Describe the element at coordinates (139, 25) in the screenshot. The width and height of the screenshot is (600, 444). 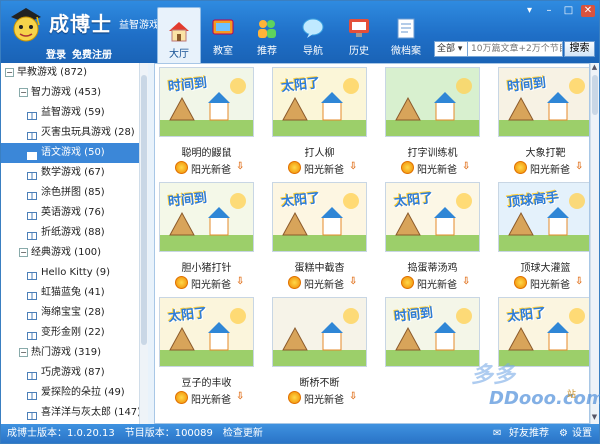
I see `app-subtitle: 益智游戏` at that location.